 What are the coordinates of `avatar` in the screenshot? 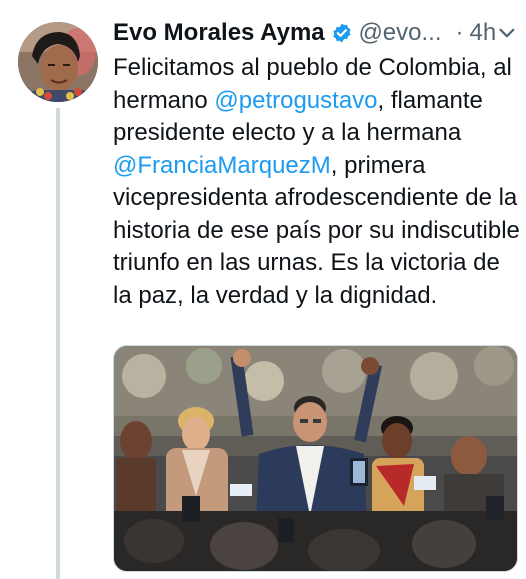 It's located at (58, 62).